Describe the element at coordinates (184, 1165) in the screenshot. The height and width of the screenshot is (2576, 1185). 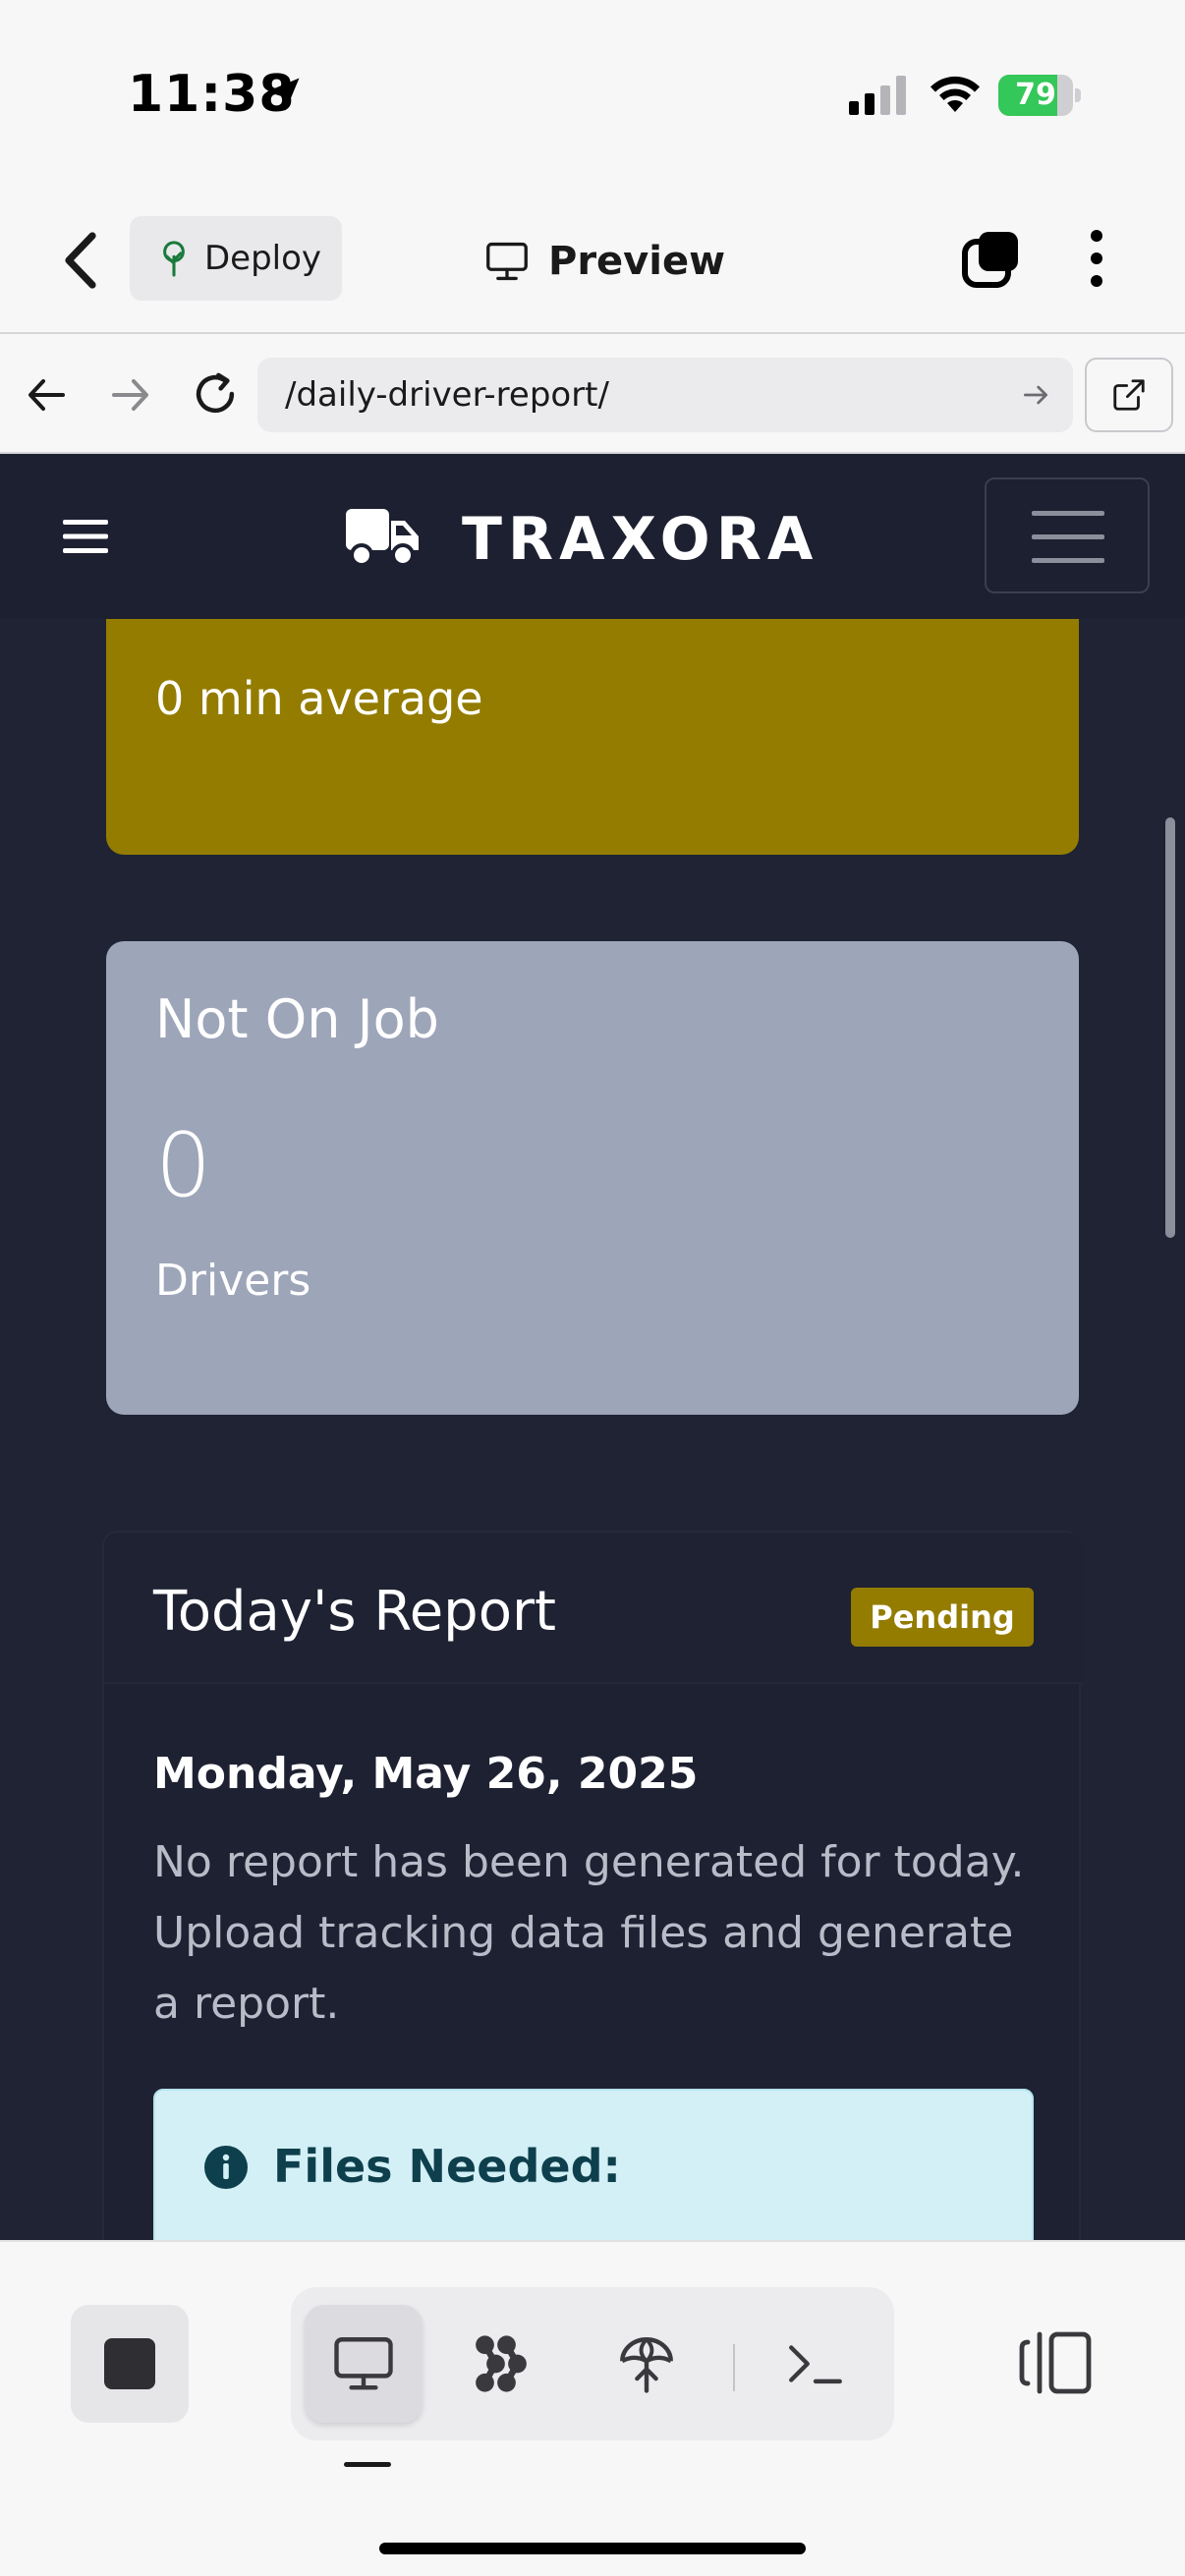
I see `stat-value: 0` at that location.